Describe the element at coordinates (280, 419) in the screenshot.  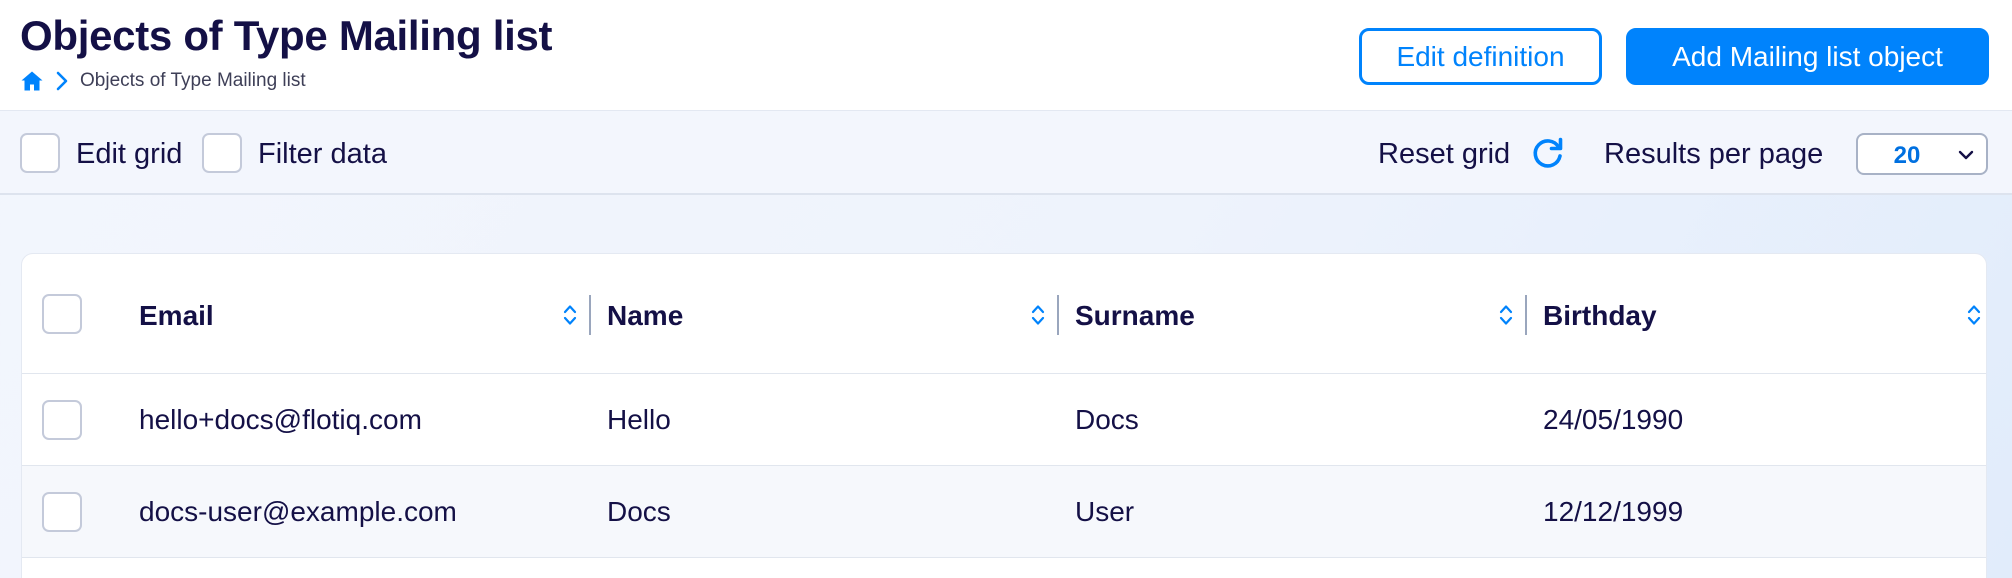
I see `cell-email: hello+docs@flotiq.com` at that location.